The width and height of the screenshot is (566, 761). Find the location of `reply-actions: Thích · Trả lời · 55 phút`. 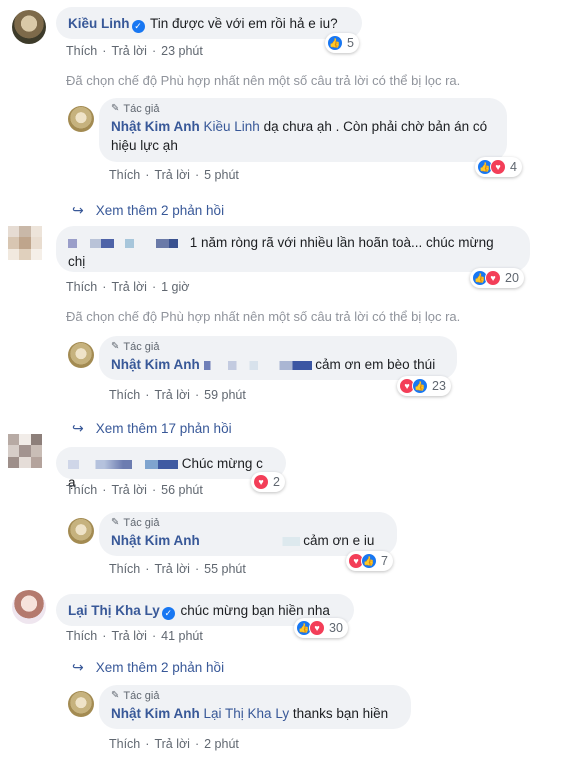

reply-actions: Thích · Trả lời · 55 phút is located at coordinates (177, 569).